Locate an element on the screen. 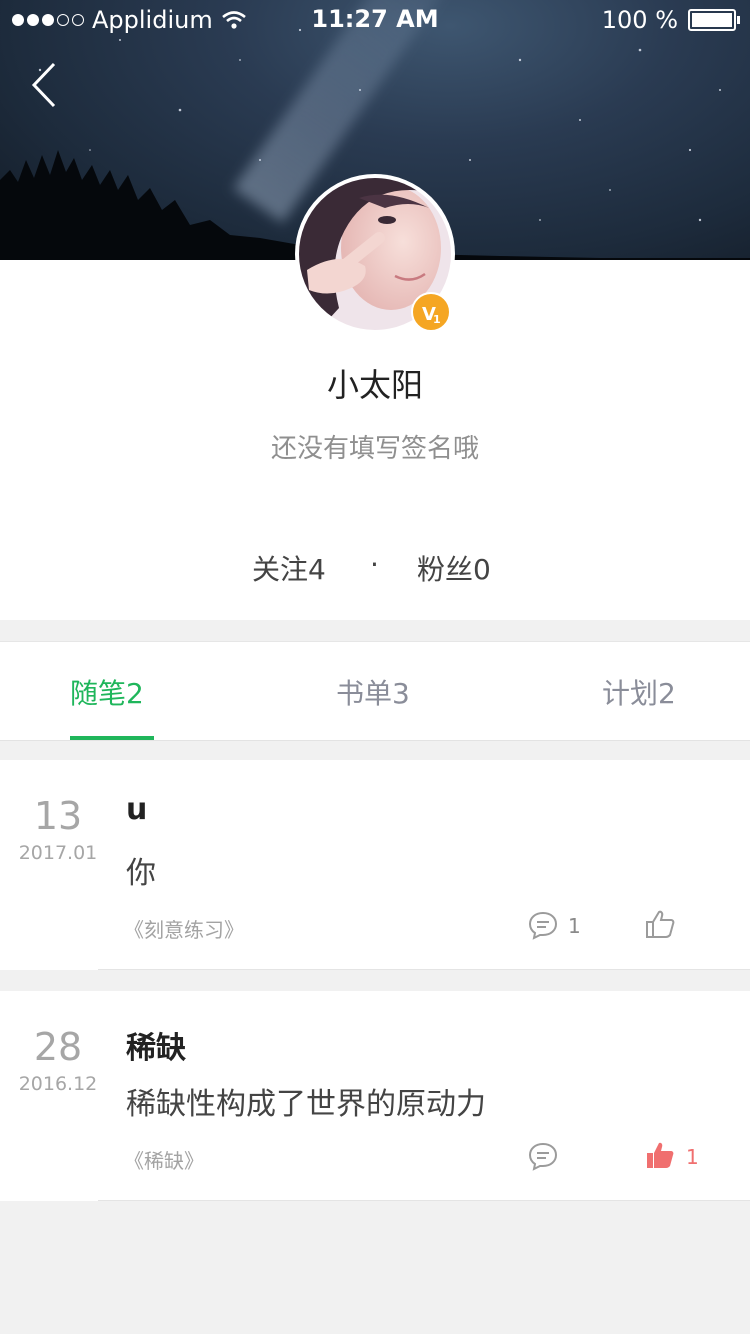 Image resolution: width=750 pixels, height=1334 pixels. level-badge-icon: V 1 is located at coordinates (431, 312).